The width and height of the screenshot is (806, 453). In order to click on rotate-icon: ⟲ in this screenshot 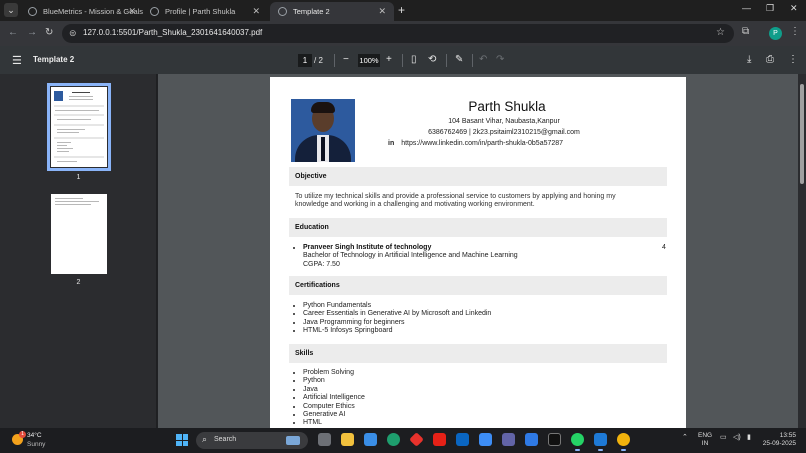, I will do `click(432, 59)`.